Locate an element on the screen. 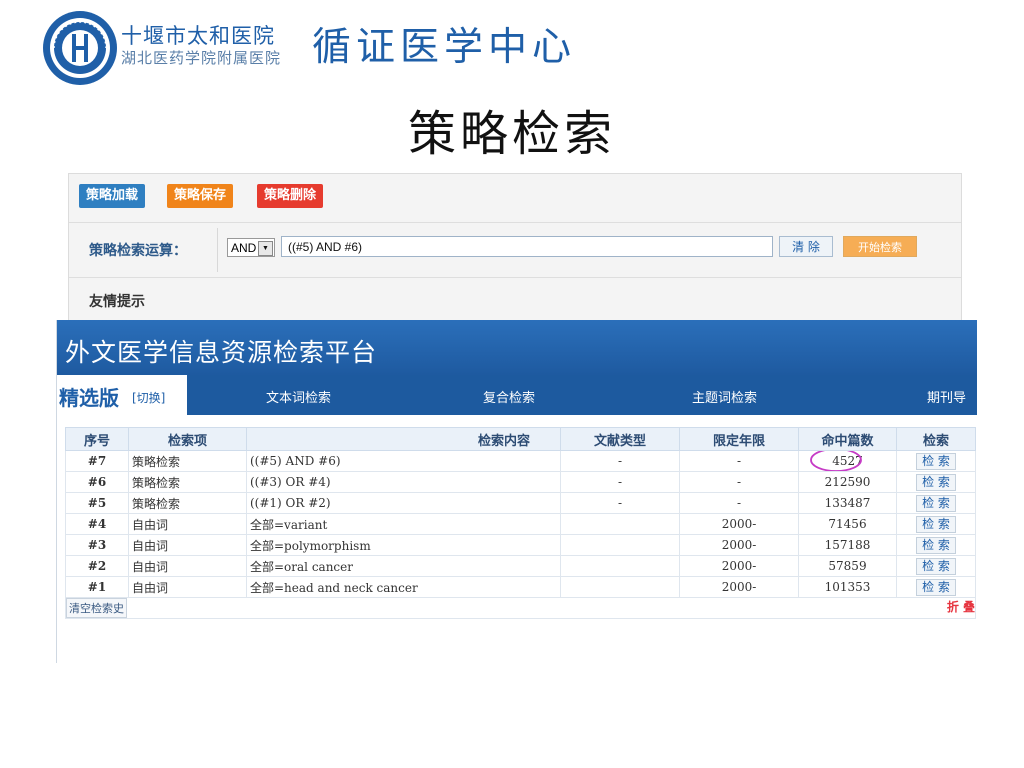 The height and width of the screenshot is (768, 1024). hospital-subtitle: 湖北医药学院附属医院 is located at coordinates (201, 58).